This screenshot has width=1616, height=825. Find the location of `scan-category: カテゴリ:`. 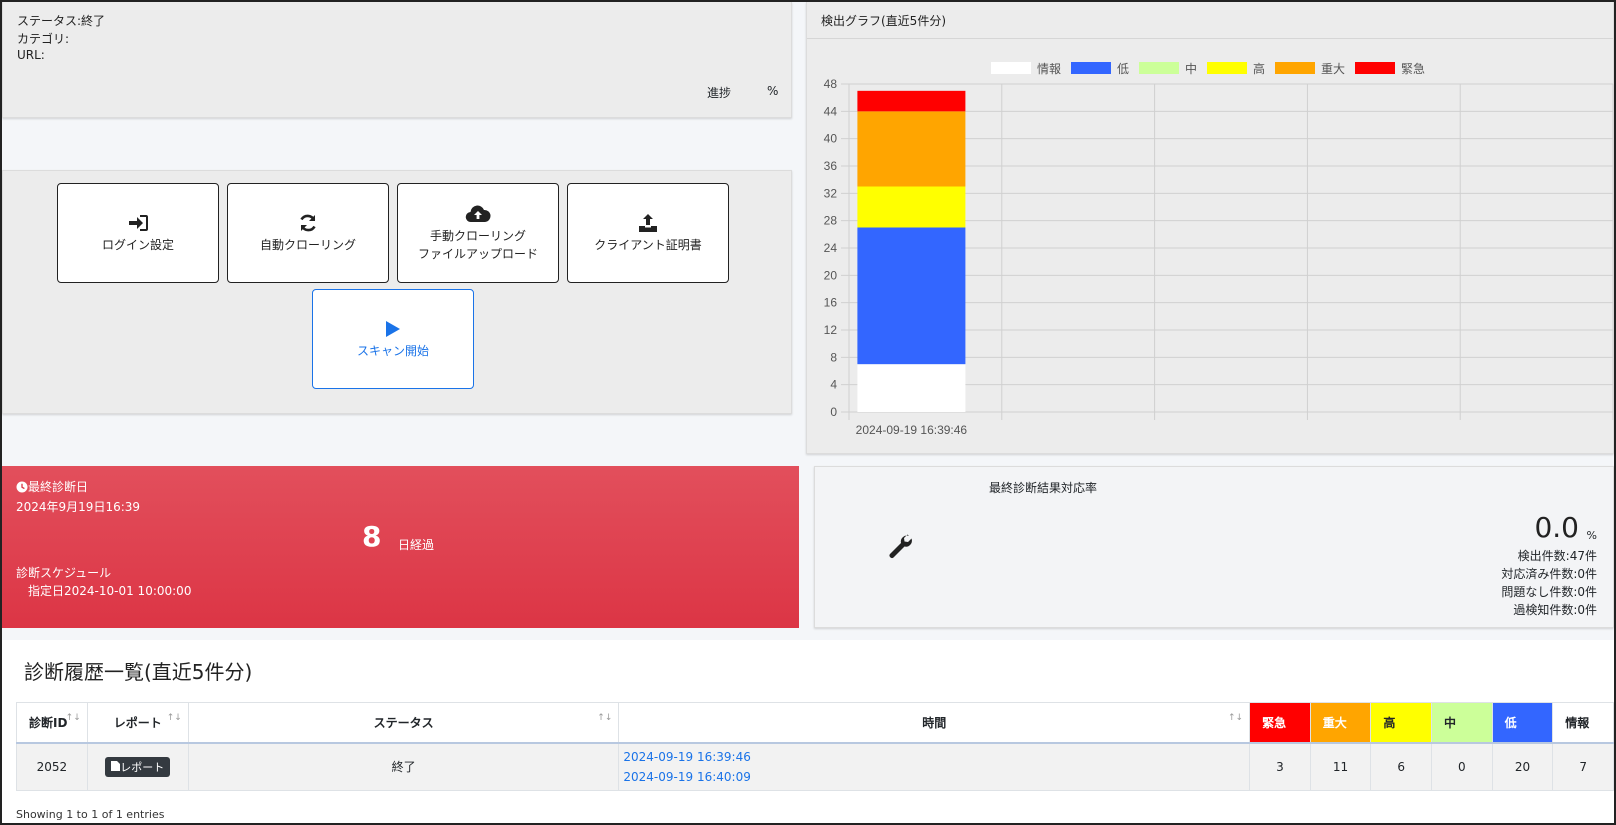

scan-category: カテゴリ: is located at coordinates (43, 39).